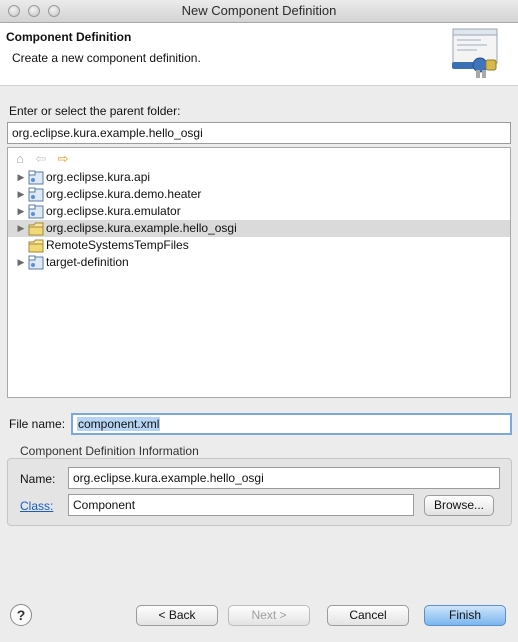  Describe the element at coordinates (259, 133) in the screenshot. I see `parent-folder-input: org.eclipse.kura.example.hello_osgi` at that location.